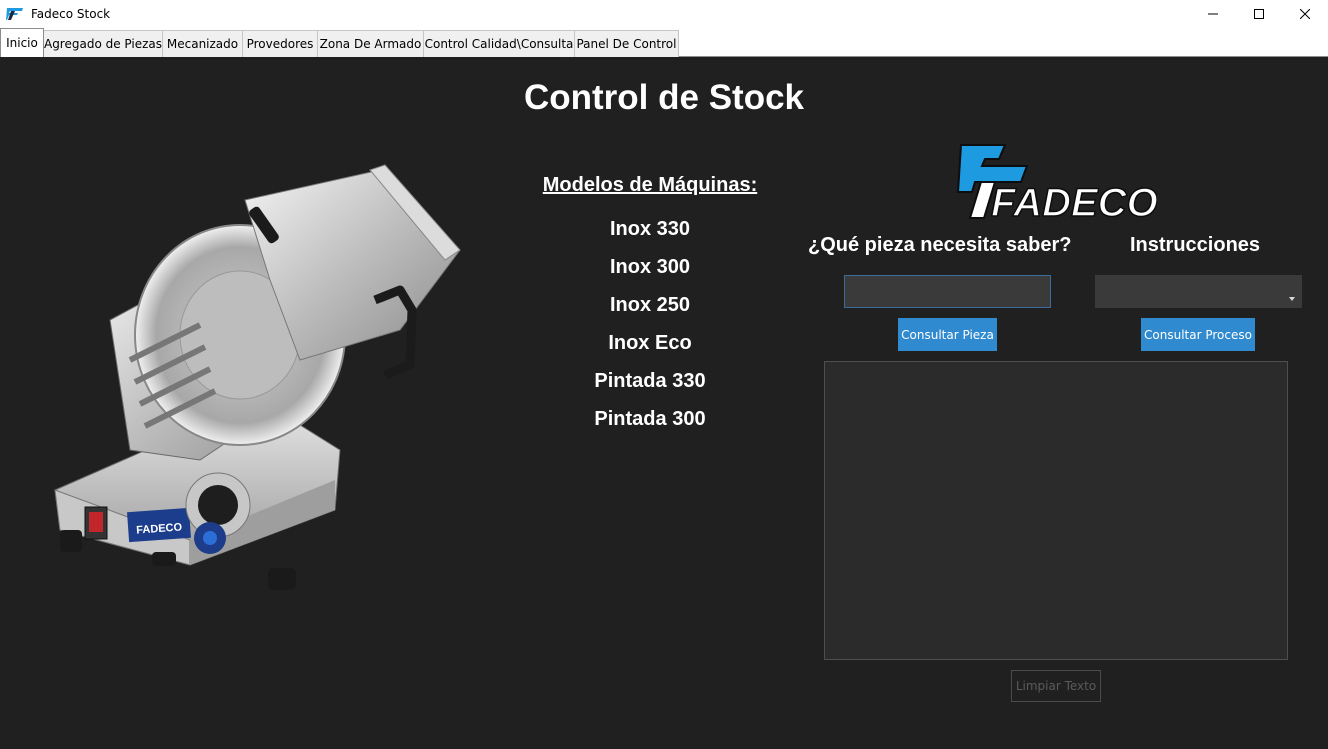 The image size is (1328, 749). What do you see at coordinates (947, 291) in the screenshot?
I see `pieza-input` at bounding box center [947, 291].